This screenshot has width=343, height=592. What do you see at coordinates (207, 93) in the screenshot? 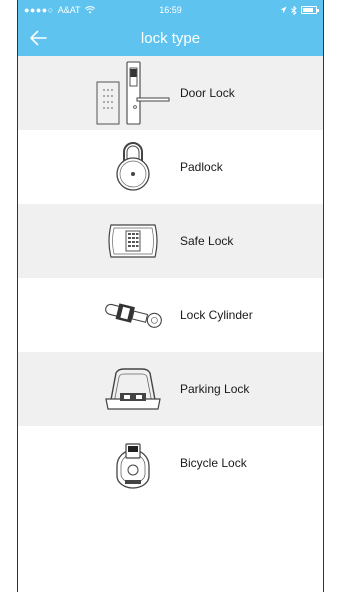
I see `lock-type-label: Door Lock` at bounding box center [207, 93].